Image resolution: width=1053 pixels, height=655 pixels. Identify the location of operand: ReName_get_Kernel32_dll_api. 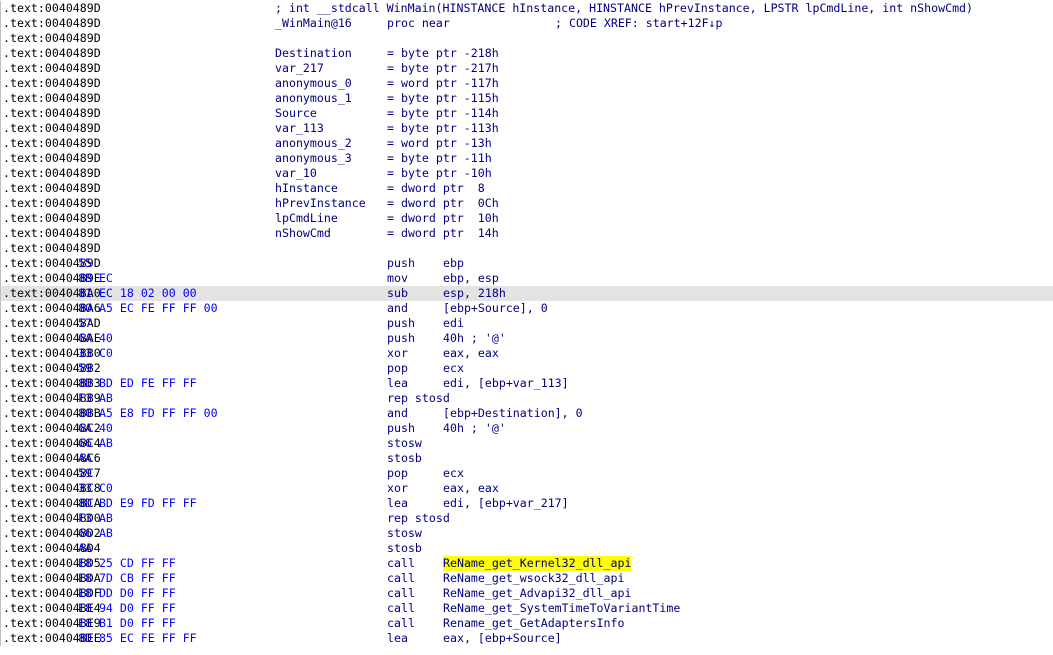
(537, 563).